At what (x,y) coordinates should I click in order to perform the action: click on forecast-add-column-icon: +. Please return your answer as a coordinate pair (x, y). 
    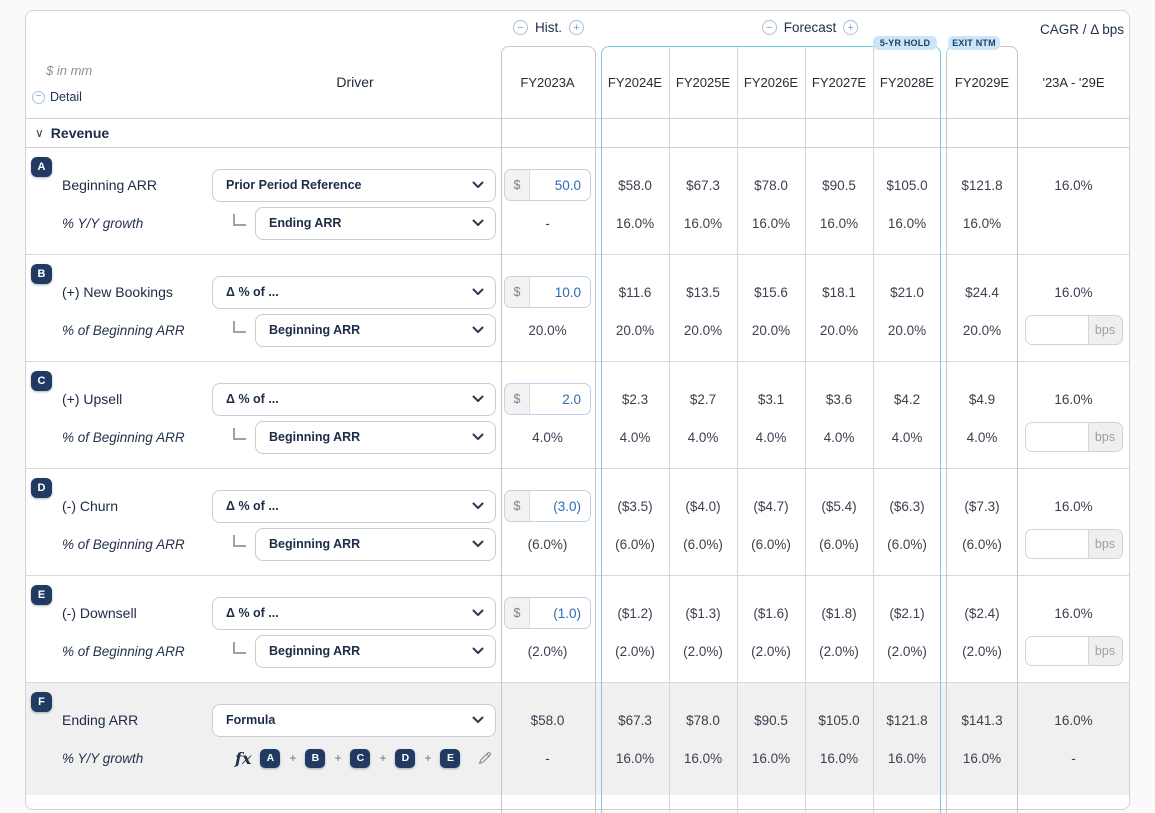
    Looking at the image, I should click on (851, 27).